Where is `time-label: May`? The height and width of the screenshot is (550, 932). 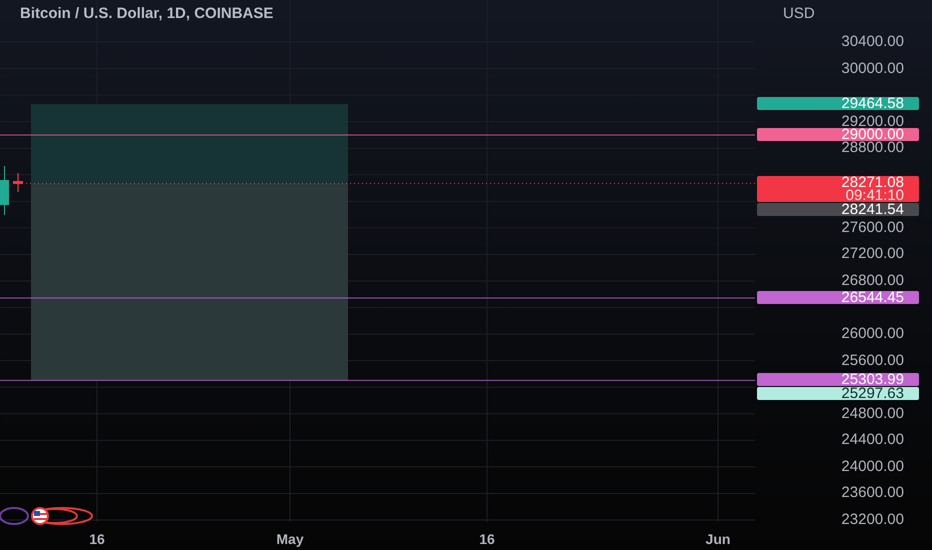
time-label: May is located at coordinates (290, 539).